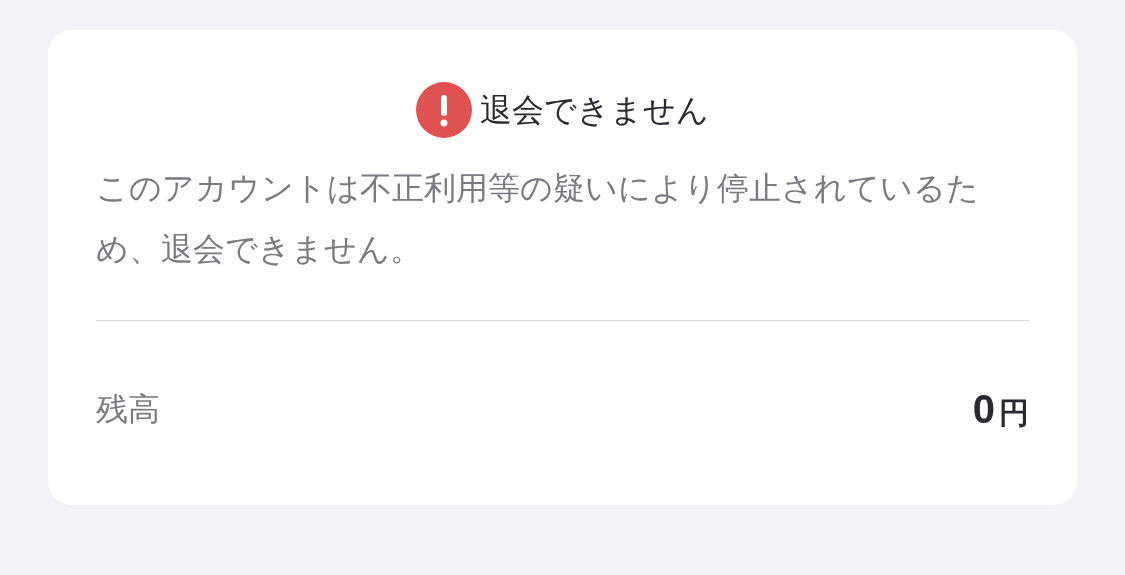 This screenshot has height=575, width=1125. I want to click on balance-amount: 0 円, so click(1000, 409).